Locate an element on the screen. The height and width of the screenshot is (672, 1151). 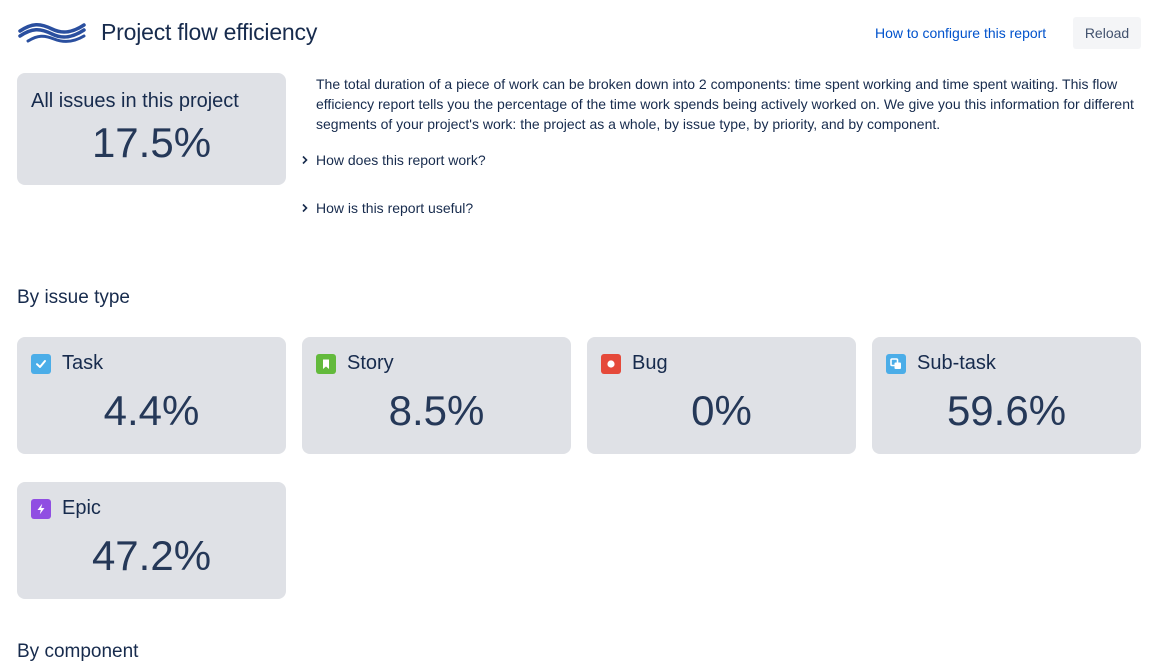
expander-label: How is this report useful? is located at coordinates (395, 208).